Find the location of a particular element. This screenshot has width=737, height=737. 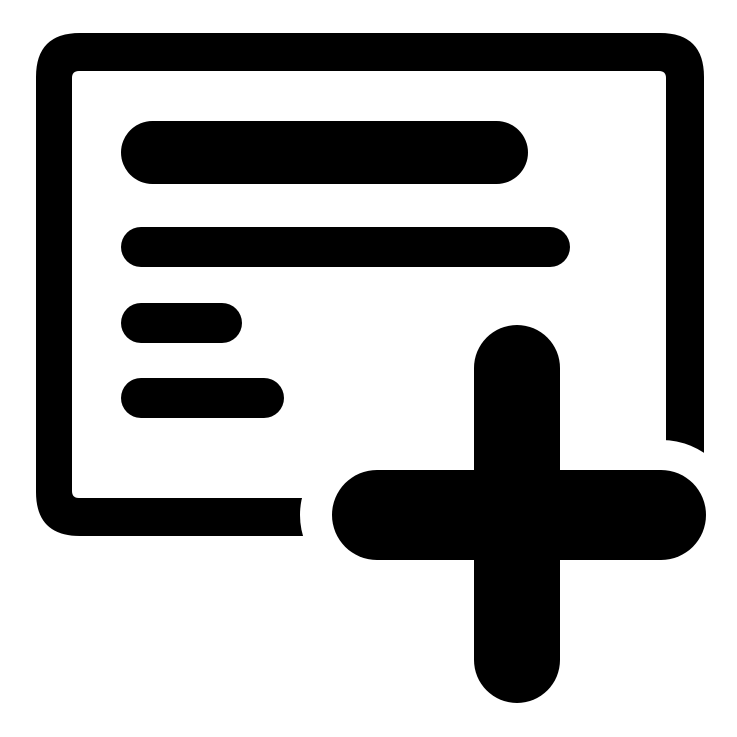

text-line-title is located at coordinates (324, 152).